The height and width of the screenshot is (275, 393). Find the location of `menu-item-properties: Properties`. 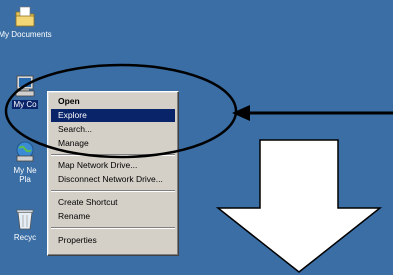

menu-item-properties: Properties is located at coordinates (113, 240).